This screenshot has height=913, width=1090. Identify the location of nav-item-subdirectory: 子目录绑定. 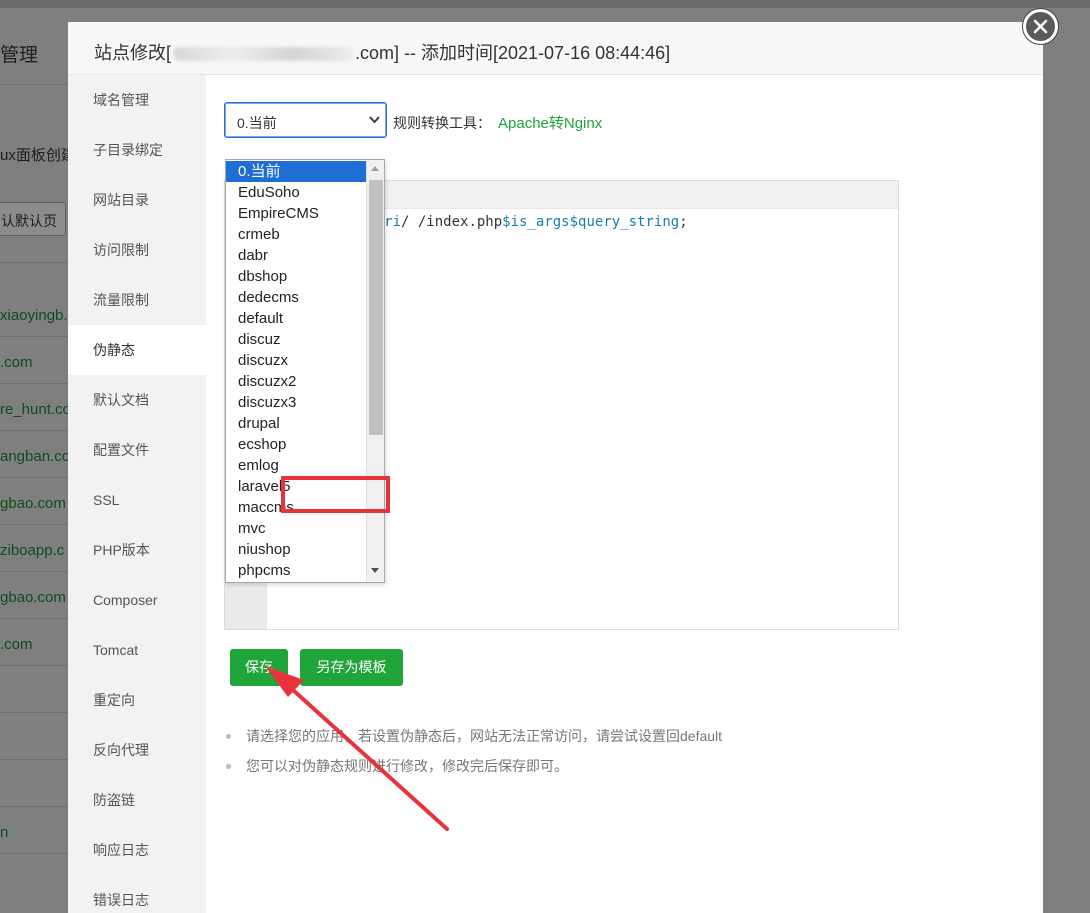
(137, 150).